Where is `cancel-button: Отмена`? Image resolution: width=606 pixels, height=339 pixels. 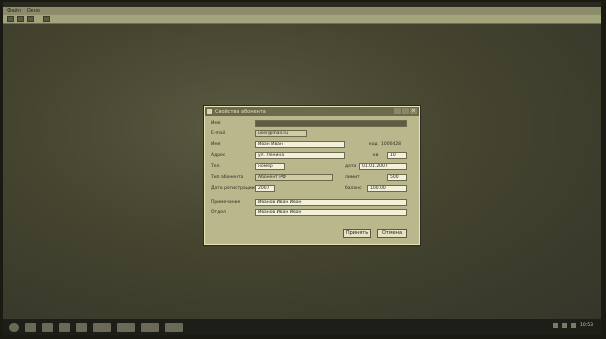 cancel-button: Отмена is located at coordinates (392, 233).